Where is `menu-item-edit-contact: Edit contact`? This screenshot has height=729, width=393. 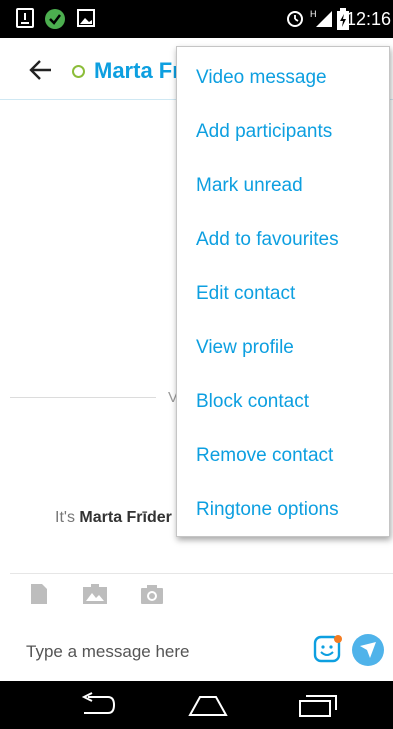
menu-item-edit-contact: Edit contact is located at coordinates (245, 294).